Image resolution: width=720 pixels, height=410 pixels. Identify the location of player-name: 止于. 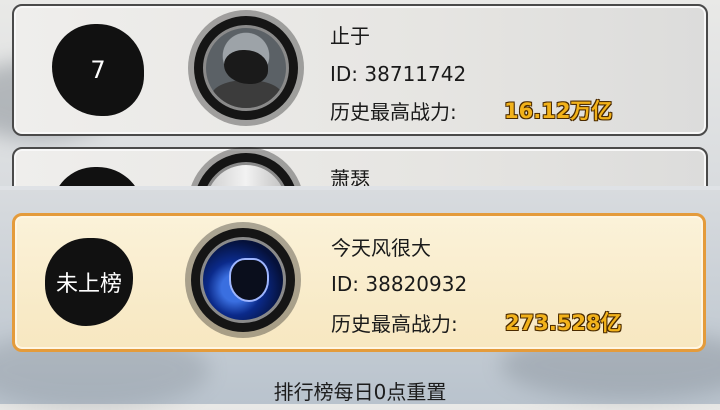
(350, 36).